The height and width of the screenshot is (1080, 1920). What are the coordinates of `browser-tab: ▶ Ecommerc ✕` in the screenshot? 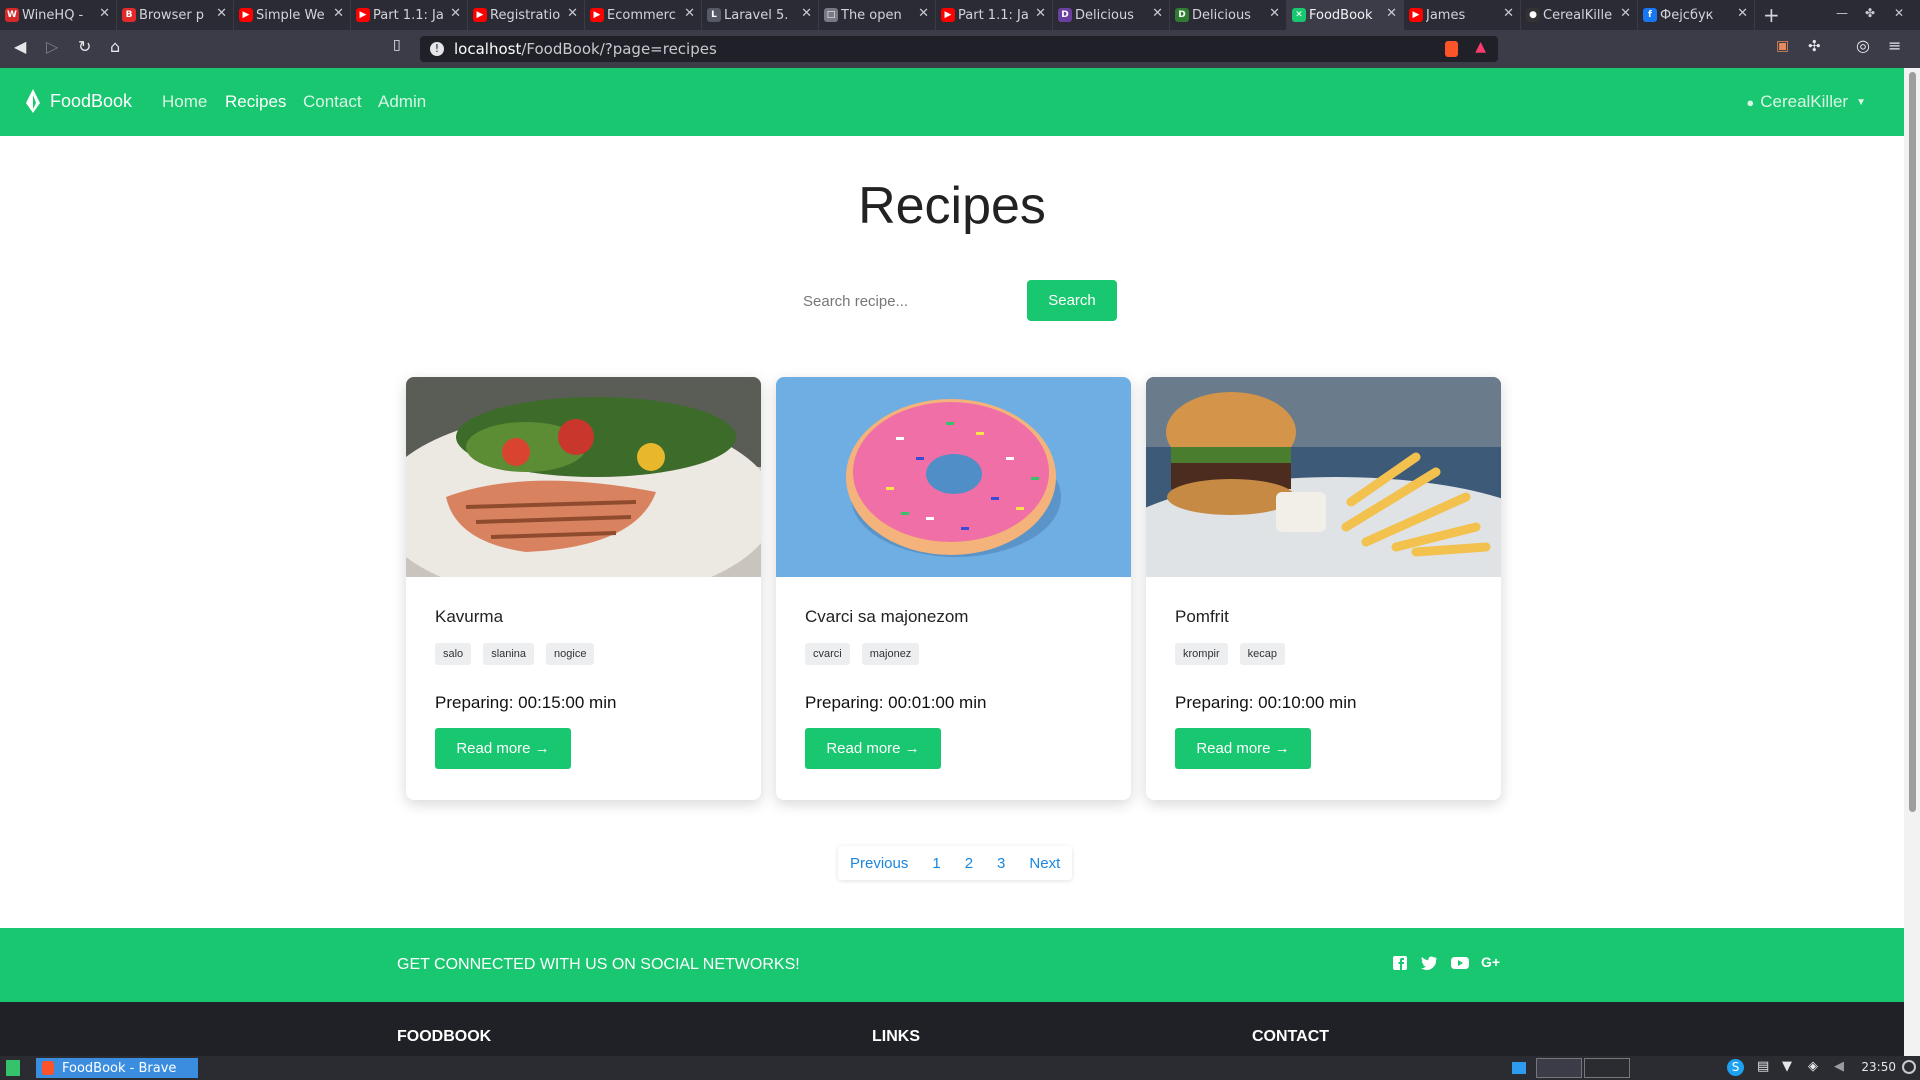 It's located at (643, 15).